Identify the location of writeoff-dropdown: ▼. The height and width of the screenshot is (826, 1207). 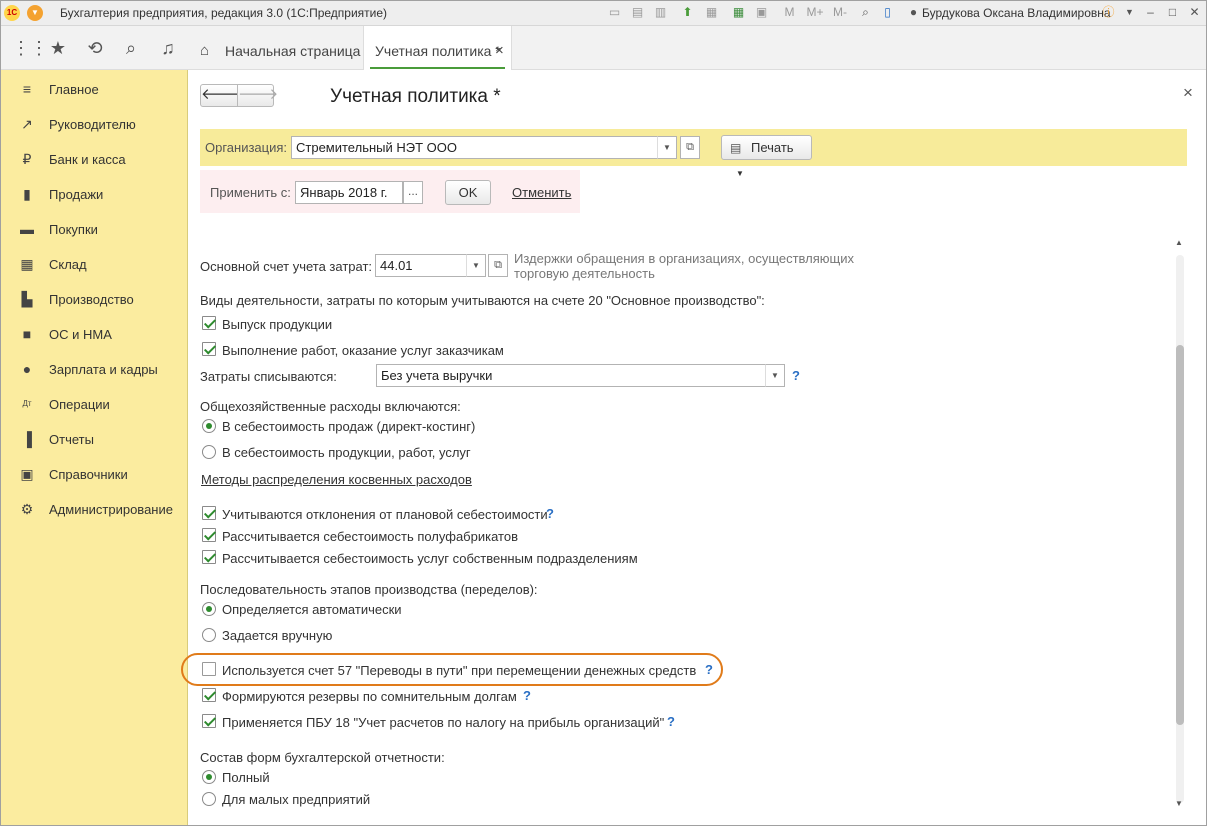
(775, 375).